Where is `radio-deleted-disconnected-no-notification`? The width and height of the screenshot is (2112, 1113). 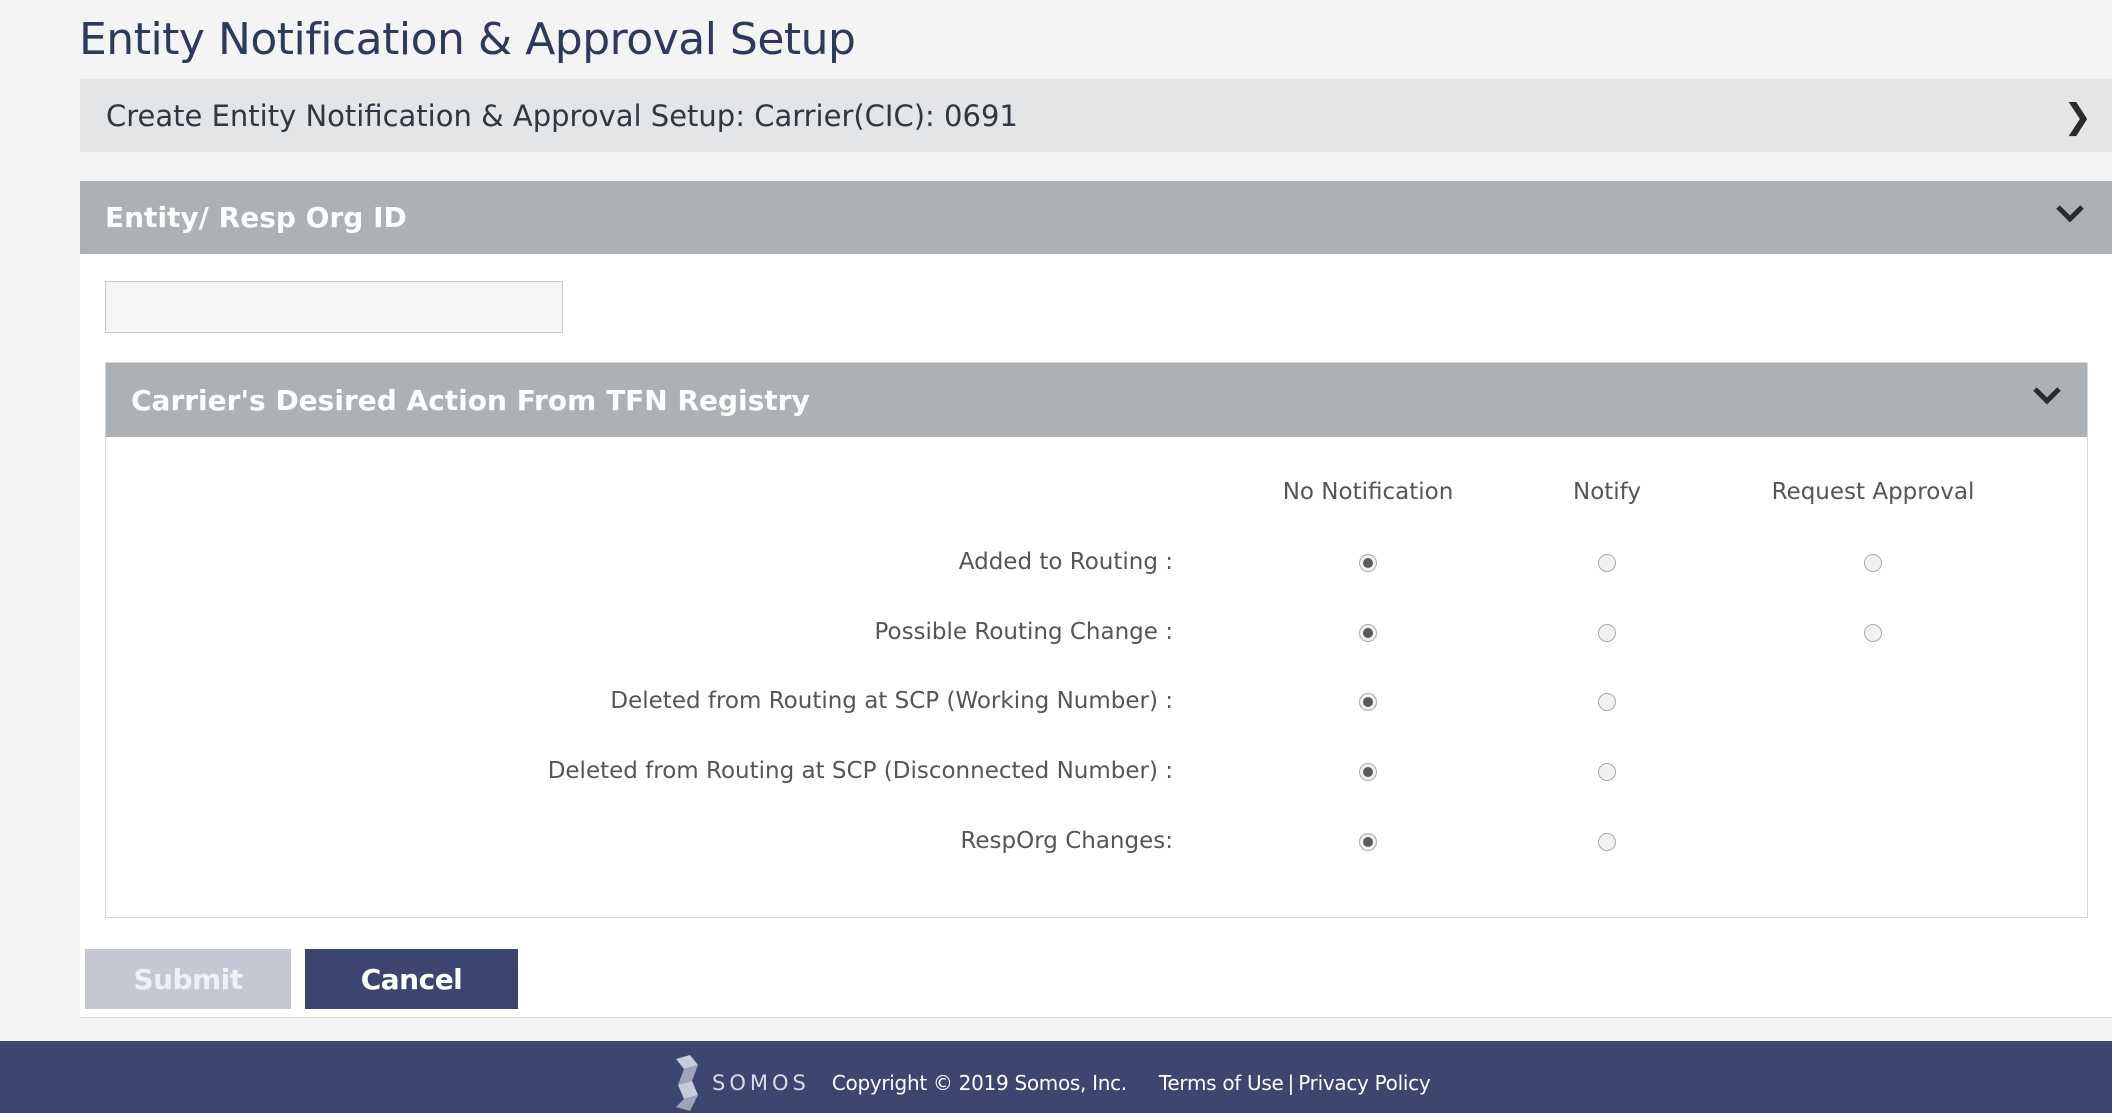 radio-deleted-disconnected-no-notification is located at coordinates (1368, 772).